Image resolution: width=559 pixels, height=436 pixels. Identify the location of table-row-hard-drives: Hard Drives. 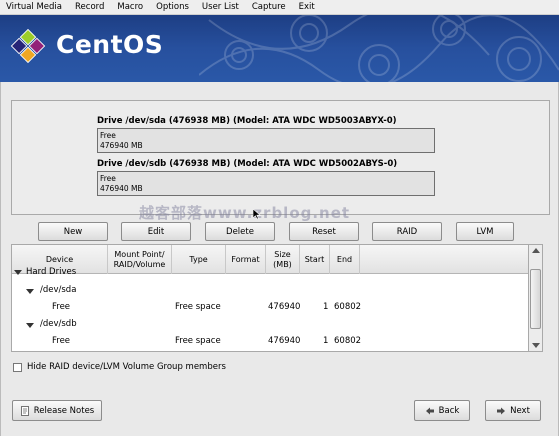
(270, 275).